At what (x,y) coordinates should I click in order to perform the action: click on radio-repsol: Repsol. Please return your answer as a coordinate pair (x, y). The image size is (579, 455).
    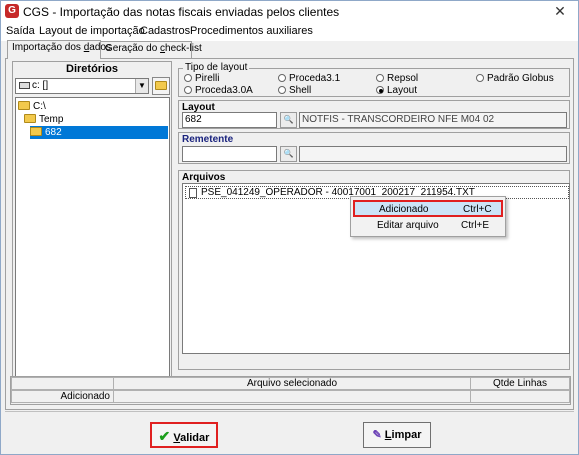
    Looking at the image, I should click on (397, 78).